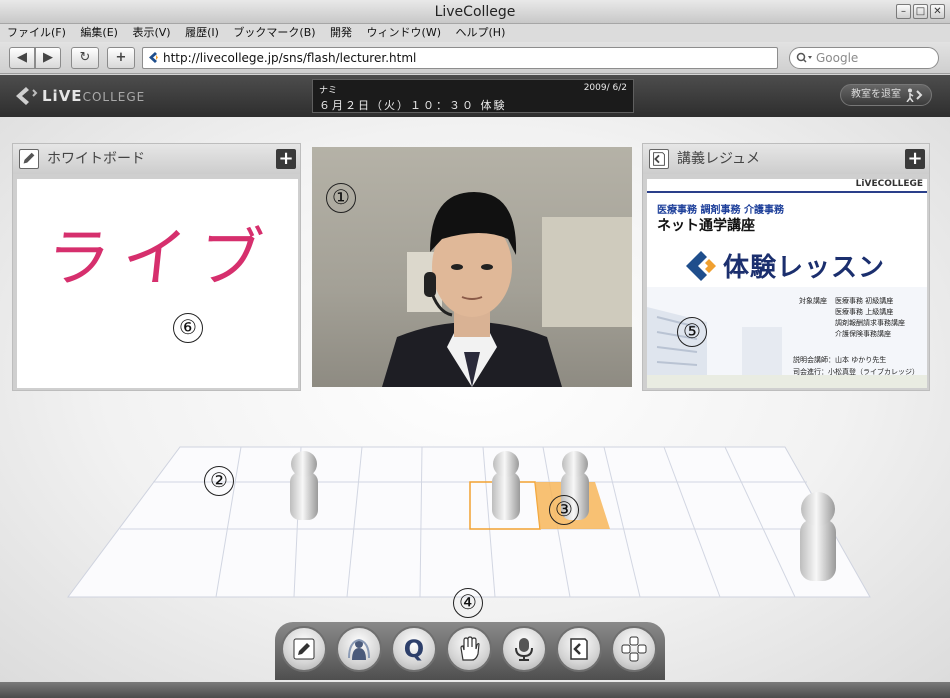  Describe the element at coordinates (864, 58) in the screenshot. I see `search-field: Google` at that location.